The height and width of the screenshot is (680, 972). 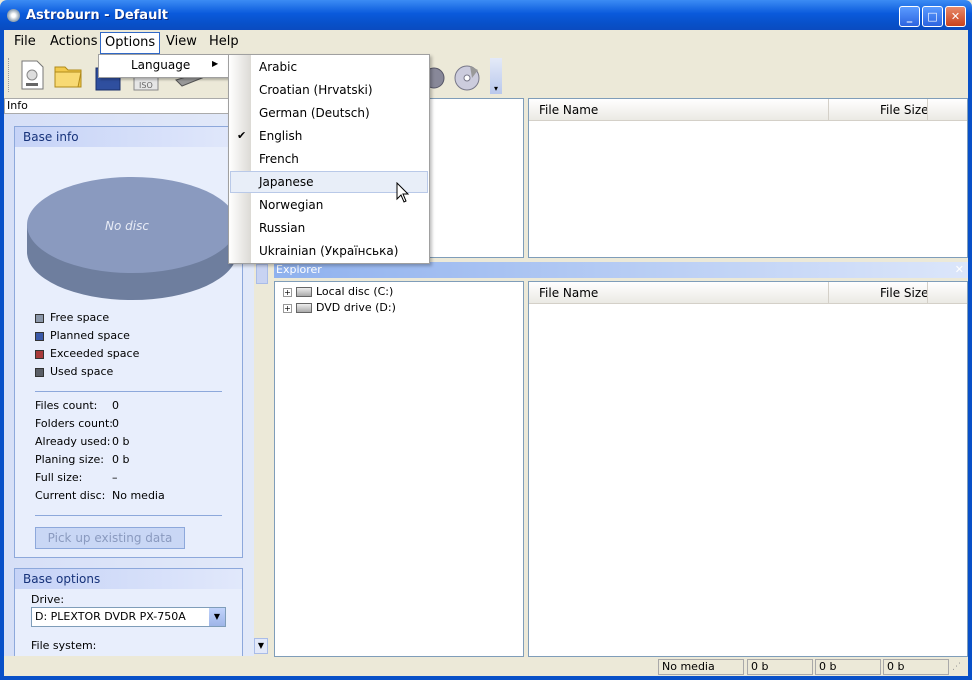 I want to click on base-info-title: Base info, so click(x=128, y=137).